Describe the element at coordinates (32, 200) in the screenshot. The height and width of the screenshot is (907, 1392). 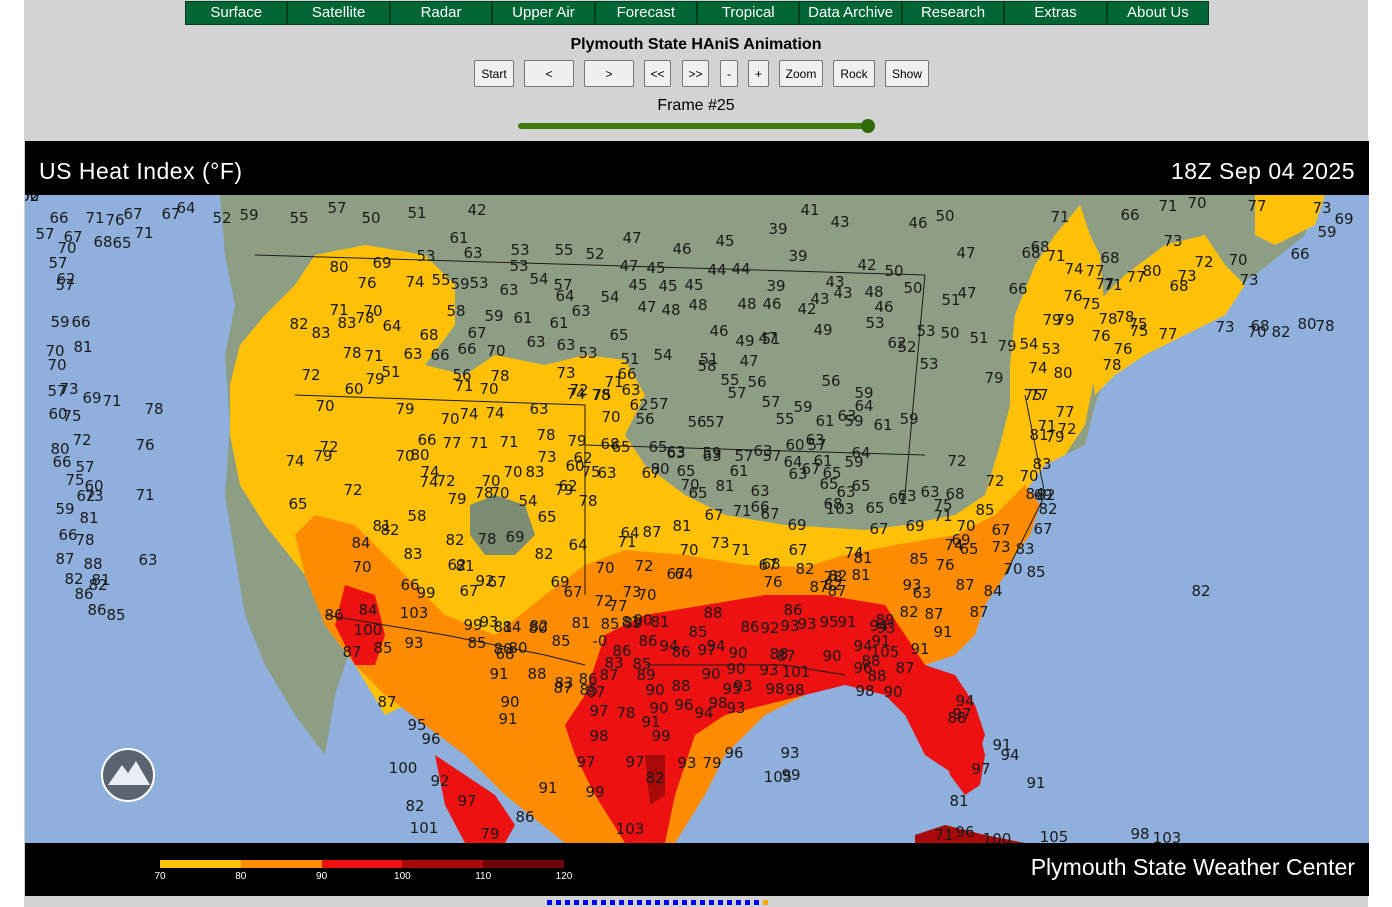
I see `heat-index-value: 102` at that location.